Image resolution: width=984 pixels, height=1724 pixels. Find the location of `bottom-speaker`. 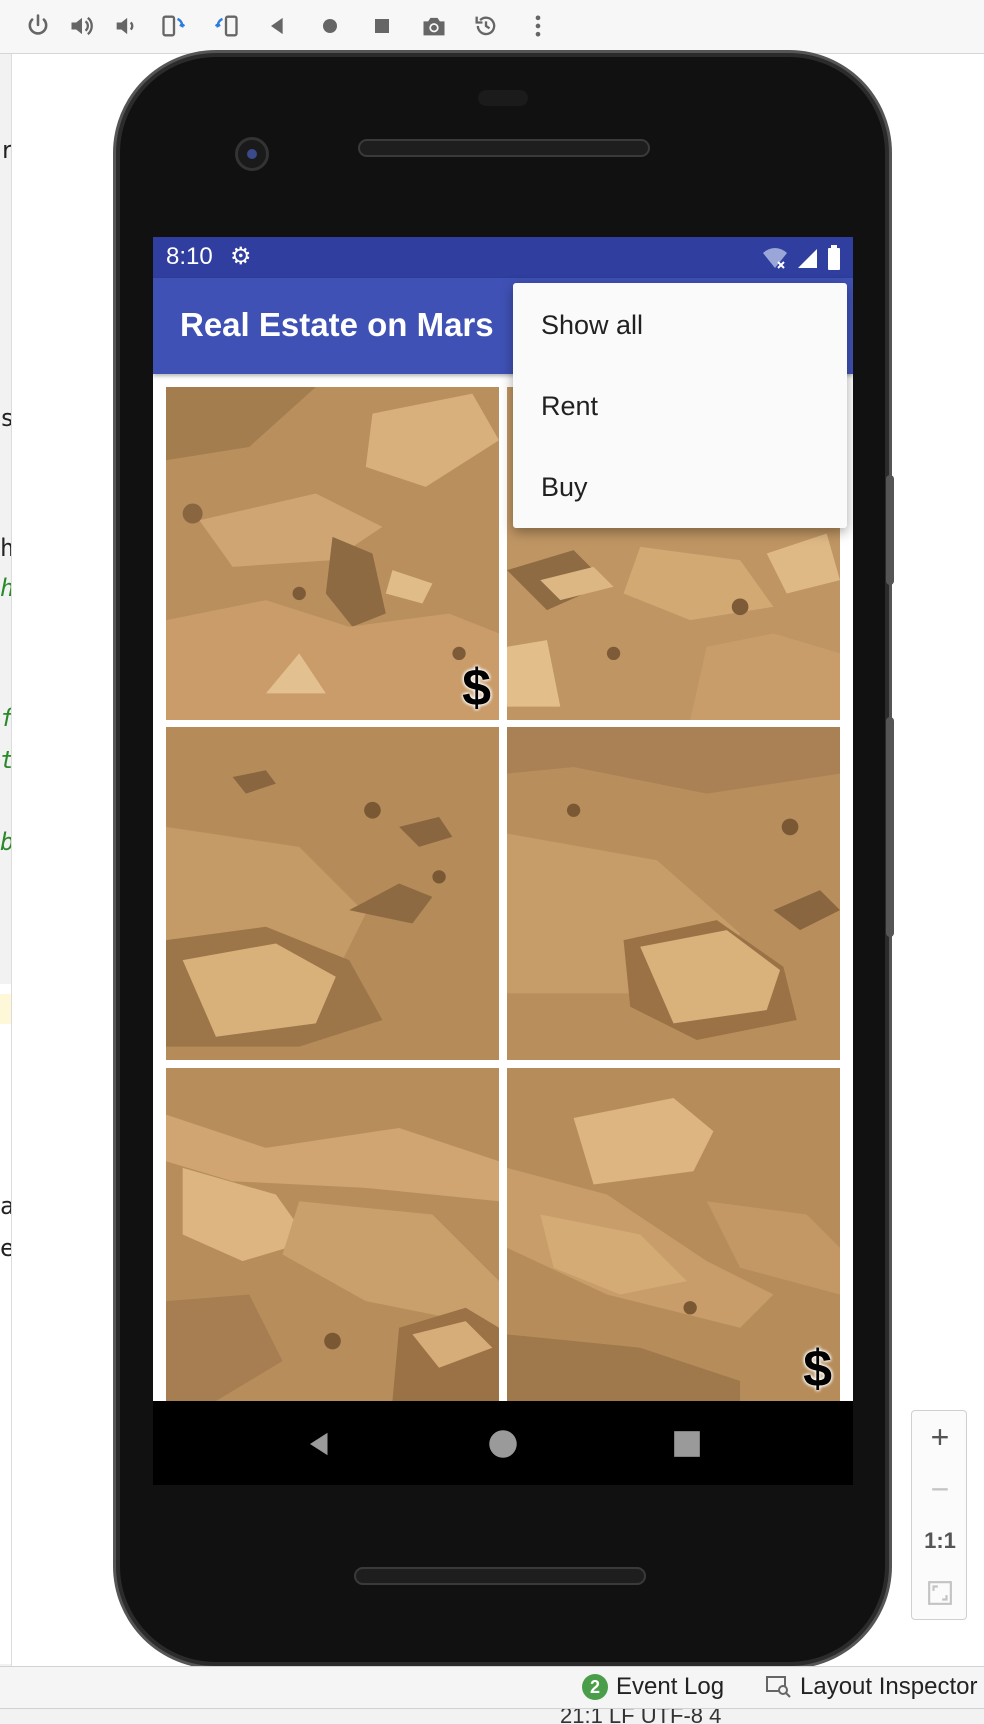

bottom-speaker is located at coordinates (500, 1576).